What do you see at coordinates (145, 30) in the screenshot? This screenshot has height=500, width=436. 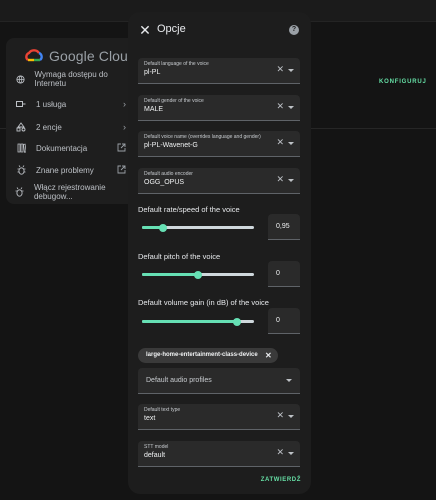 I see `close-icon: ✕` at bounding box center [145, 30].